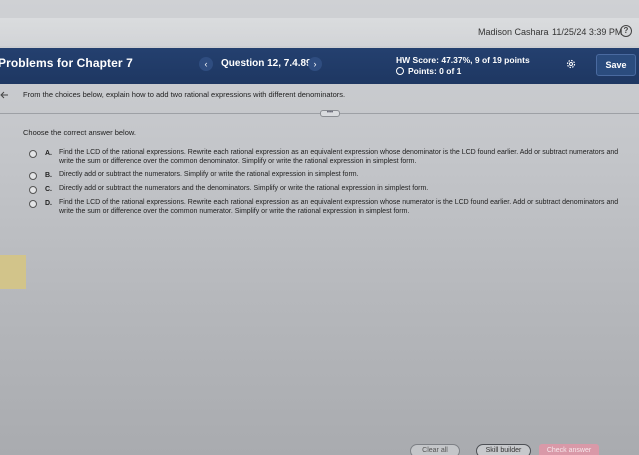  I want to click on datetime: 11/25/24 3:39 PM, so click(587, 32).